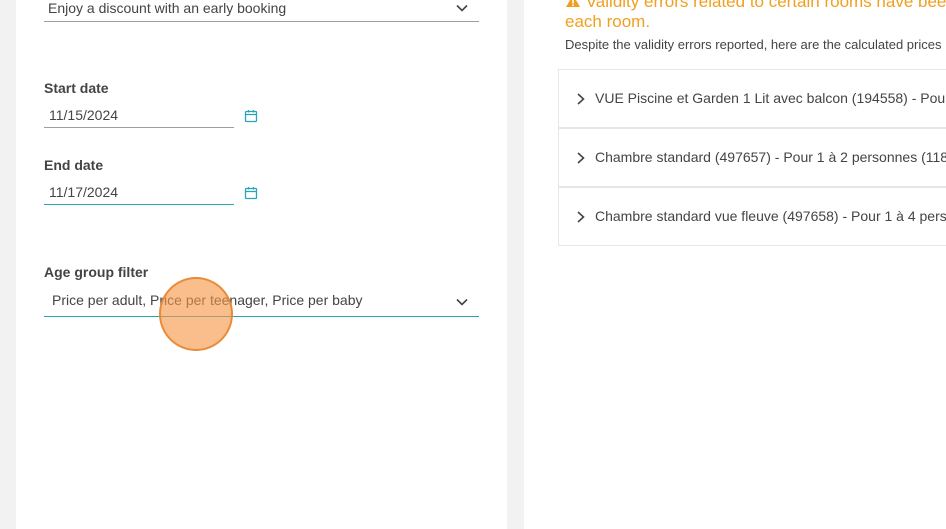  What do you see at coordinates (573, 3) in the screenshot?
I see `warning-icon` at bounding box center [573, 3].